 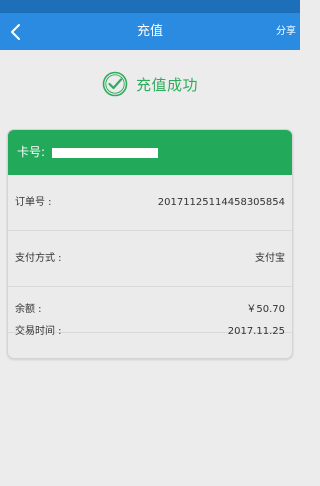 What do you see at coordinates (31, 152) in the screenshot?
I see `card-number-label: 卡号:` at bounding box center [31, 152].